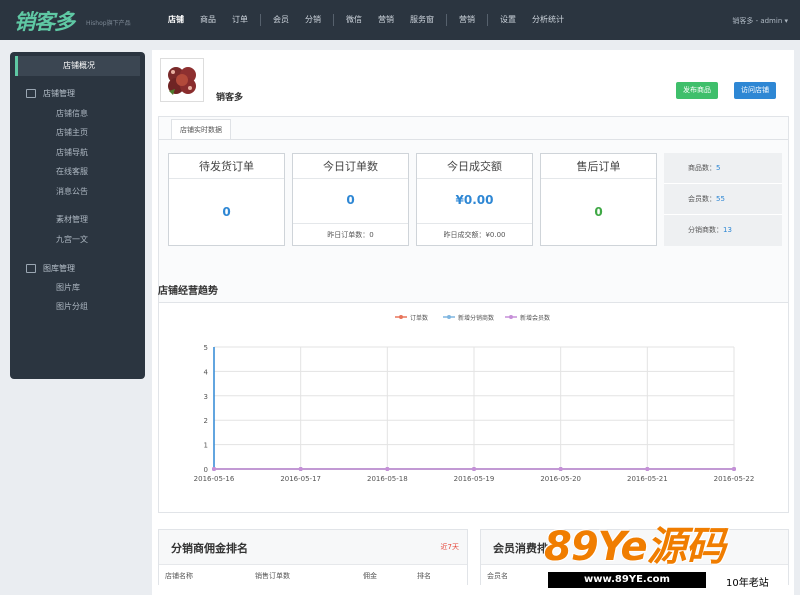  What do you see at coordinates (697, 90) in the screenshot?
I see `publish-product-button: 发布商品` at bounding box center [697, 90].